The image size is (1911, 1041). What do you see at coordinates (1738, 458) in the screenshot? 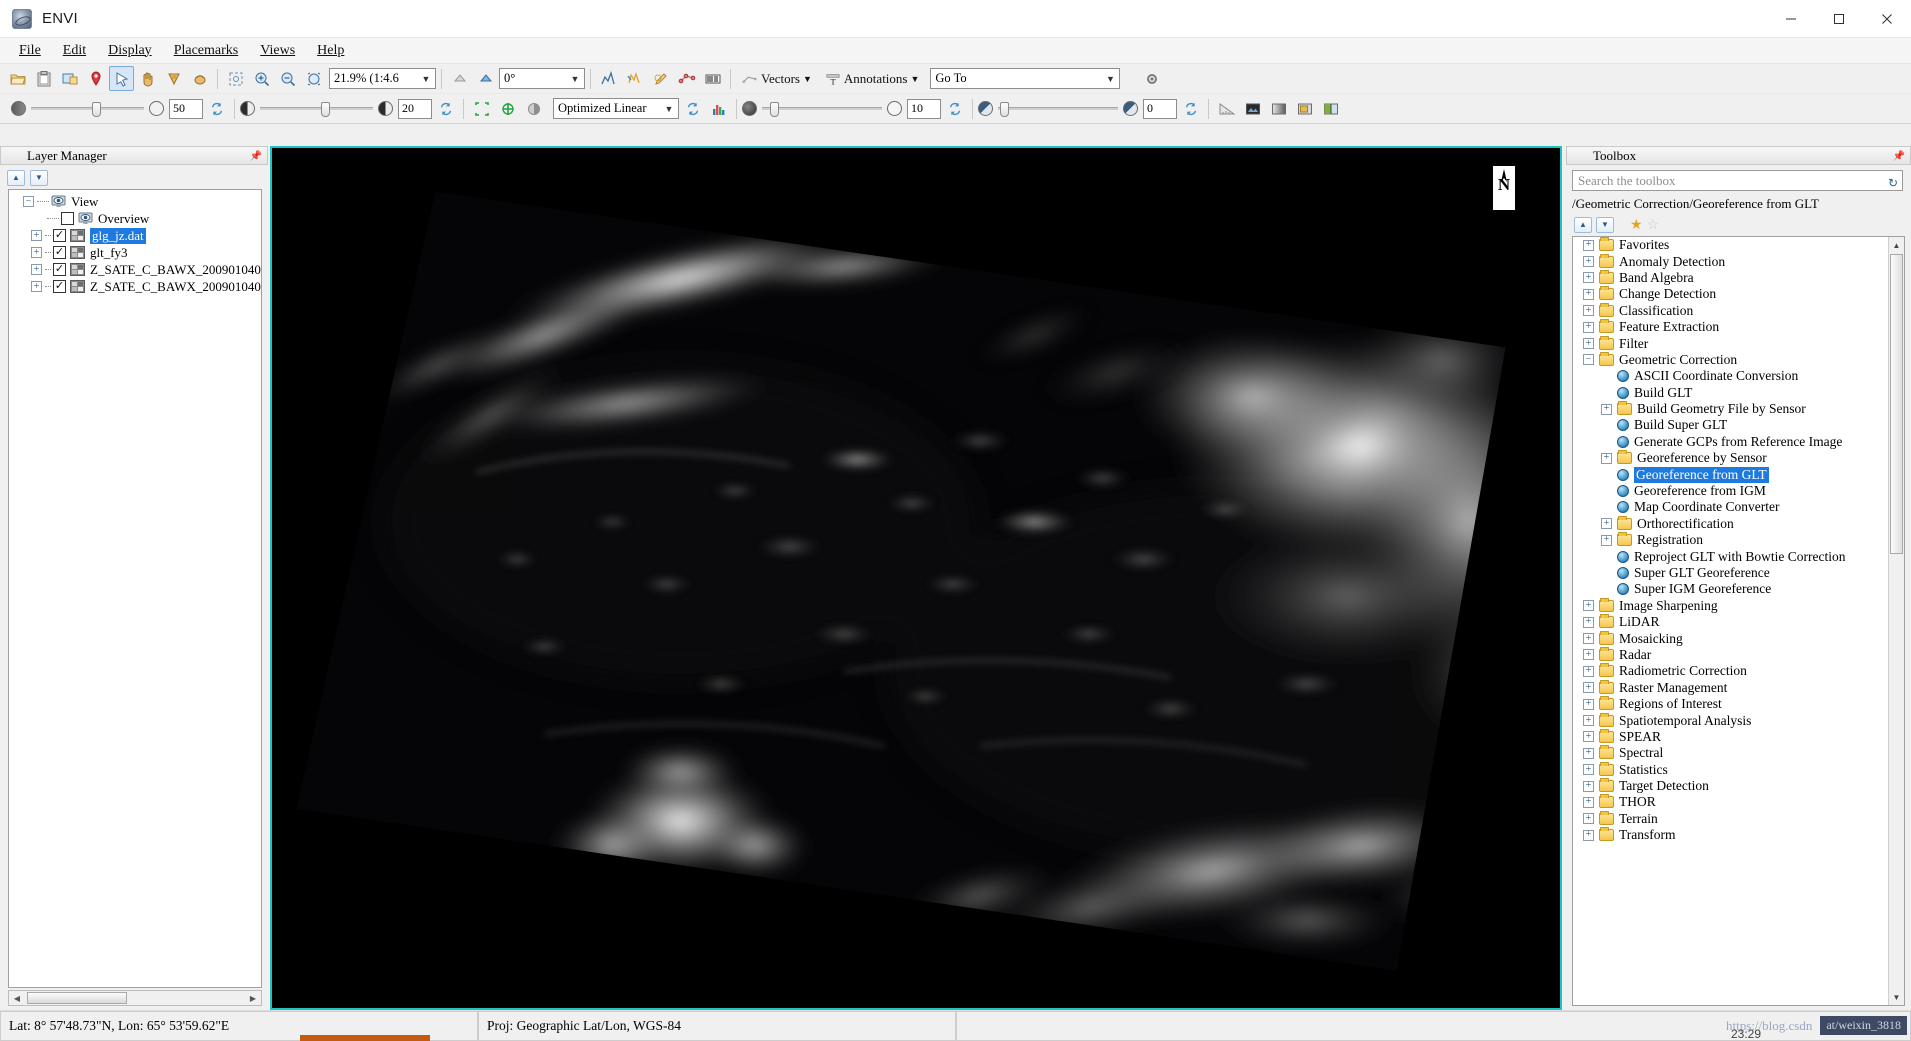
I see `toolbox-item-georeference-by-sensor: + Georeference by Sensor` at bounding box center [1738, 458].